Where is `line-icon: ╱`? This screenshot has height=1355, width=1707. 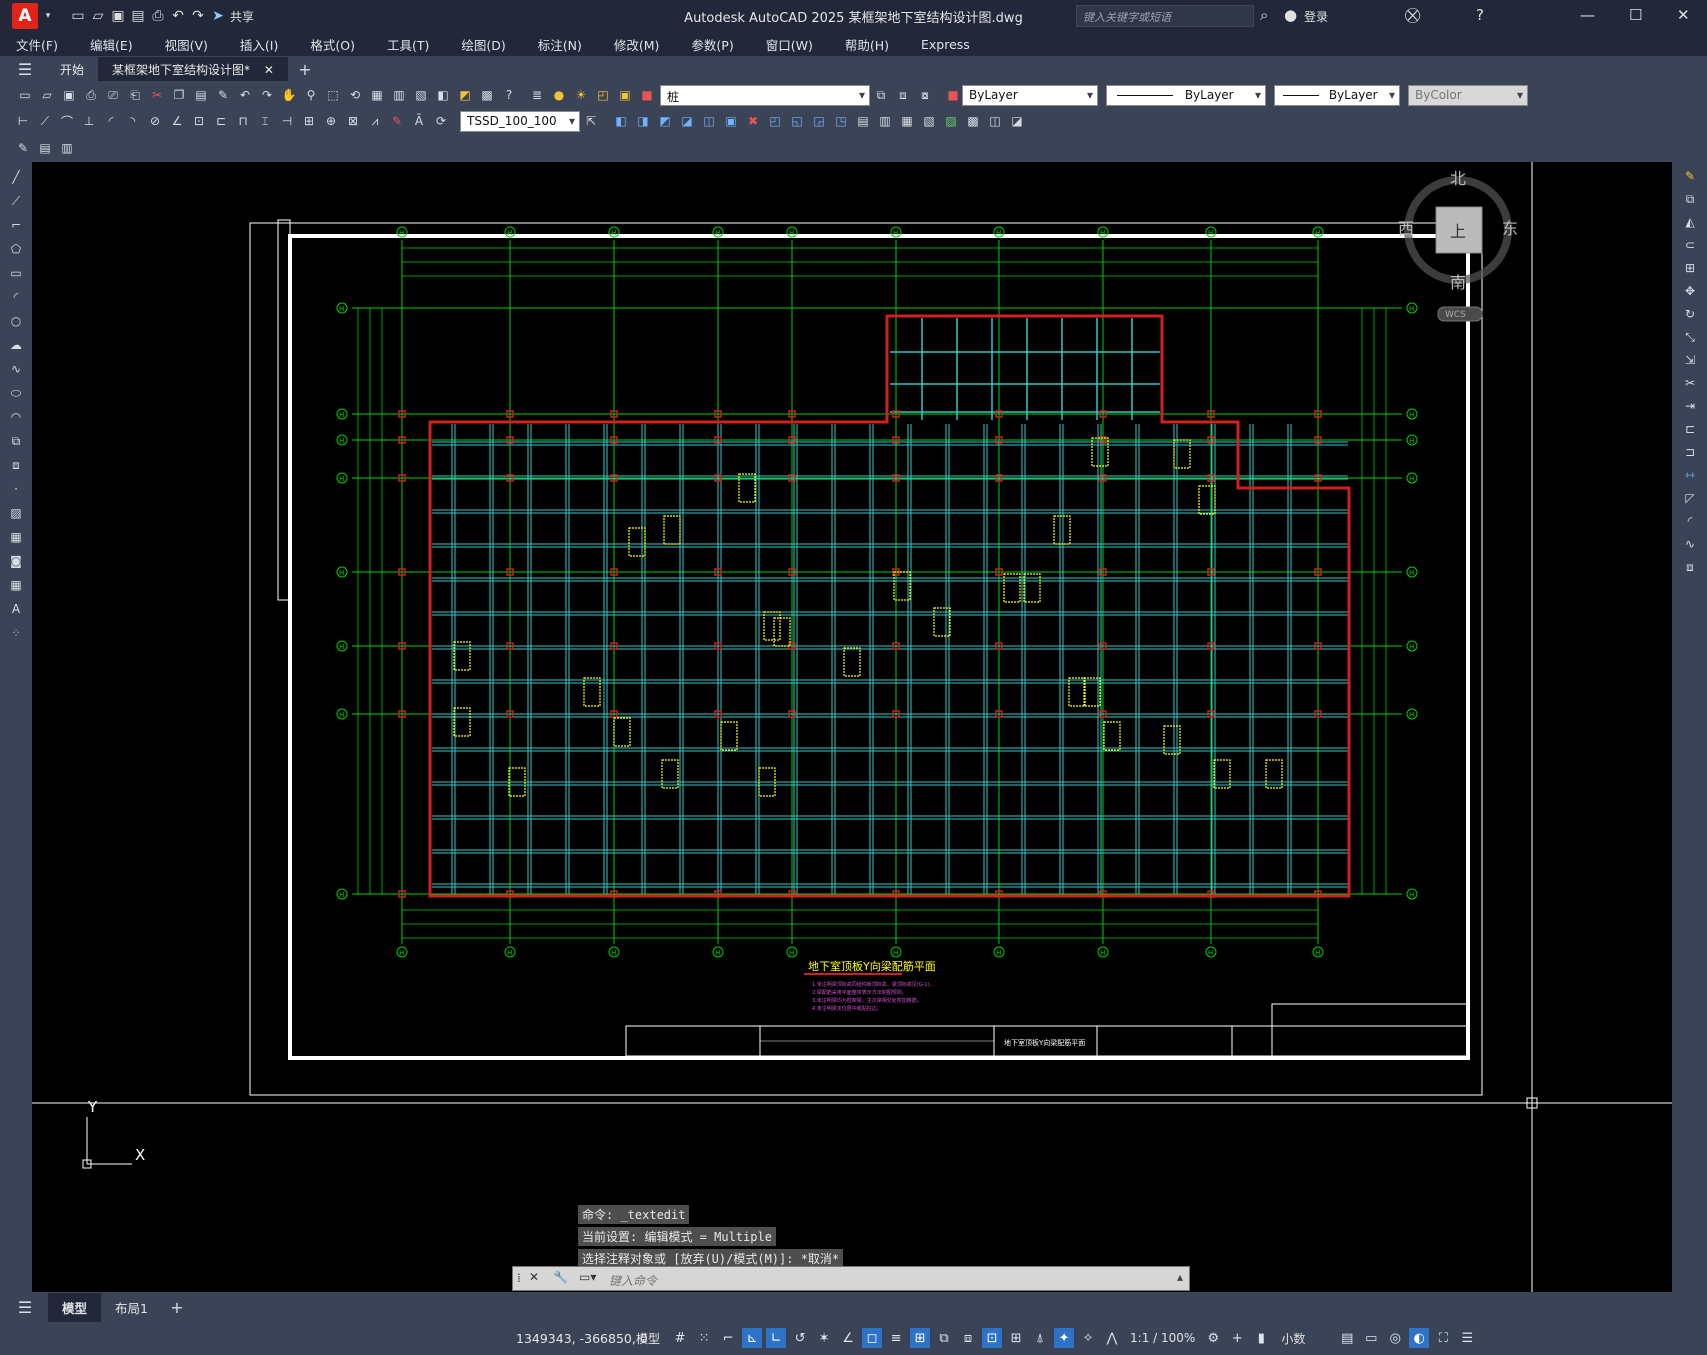
line-icon: ╱ is located at coordinates (16, 177).